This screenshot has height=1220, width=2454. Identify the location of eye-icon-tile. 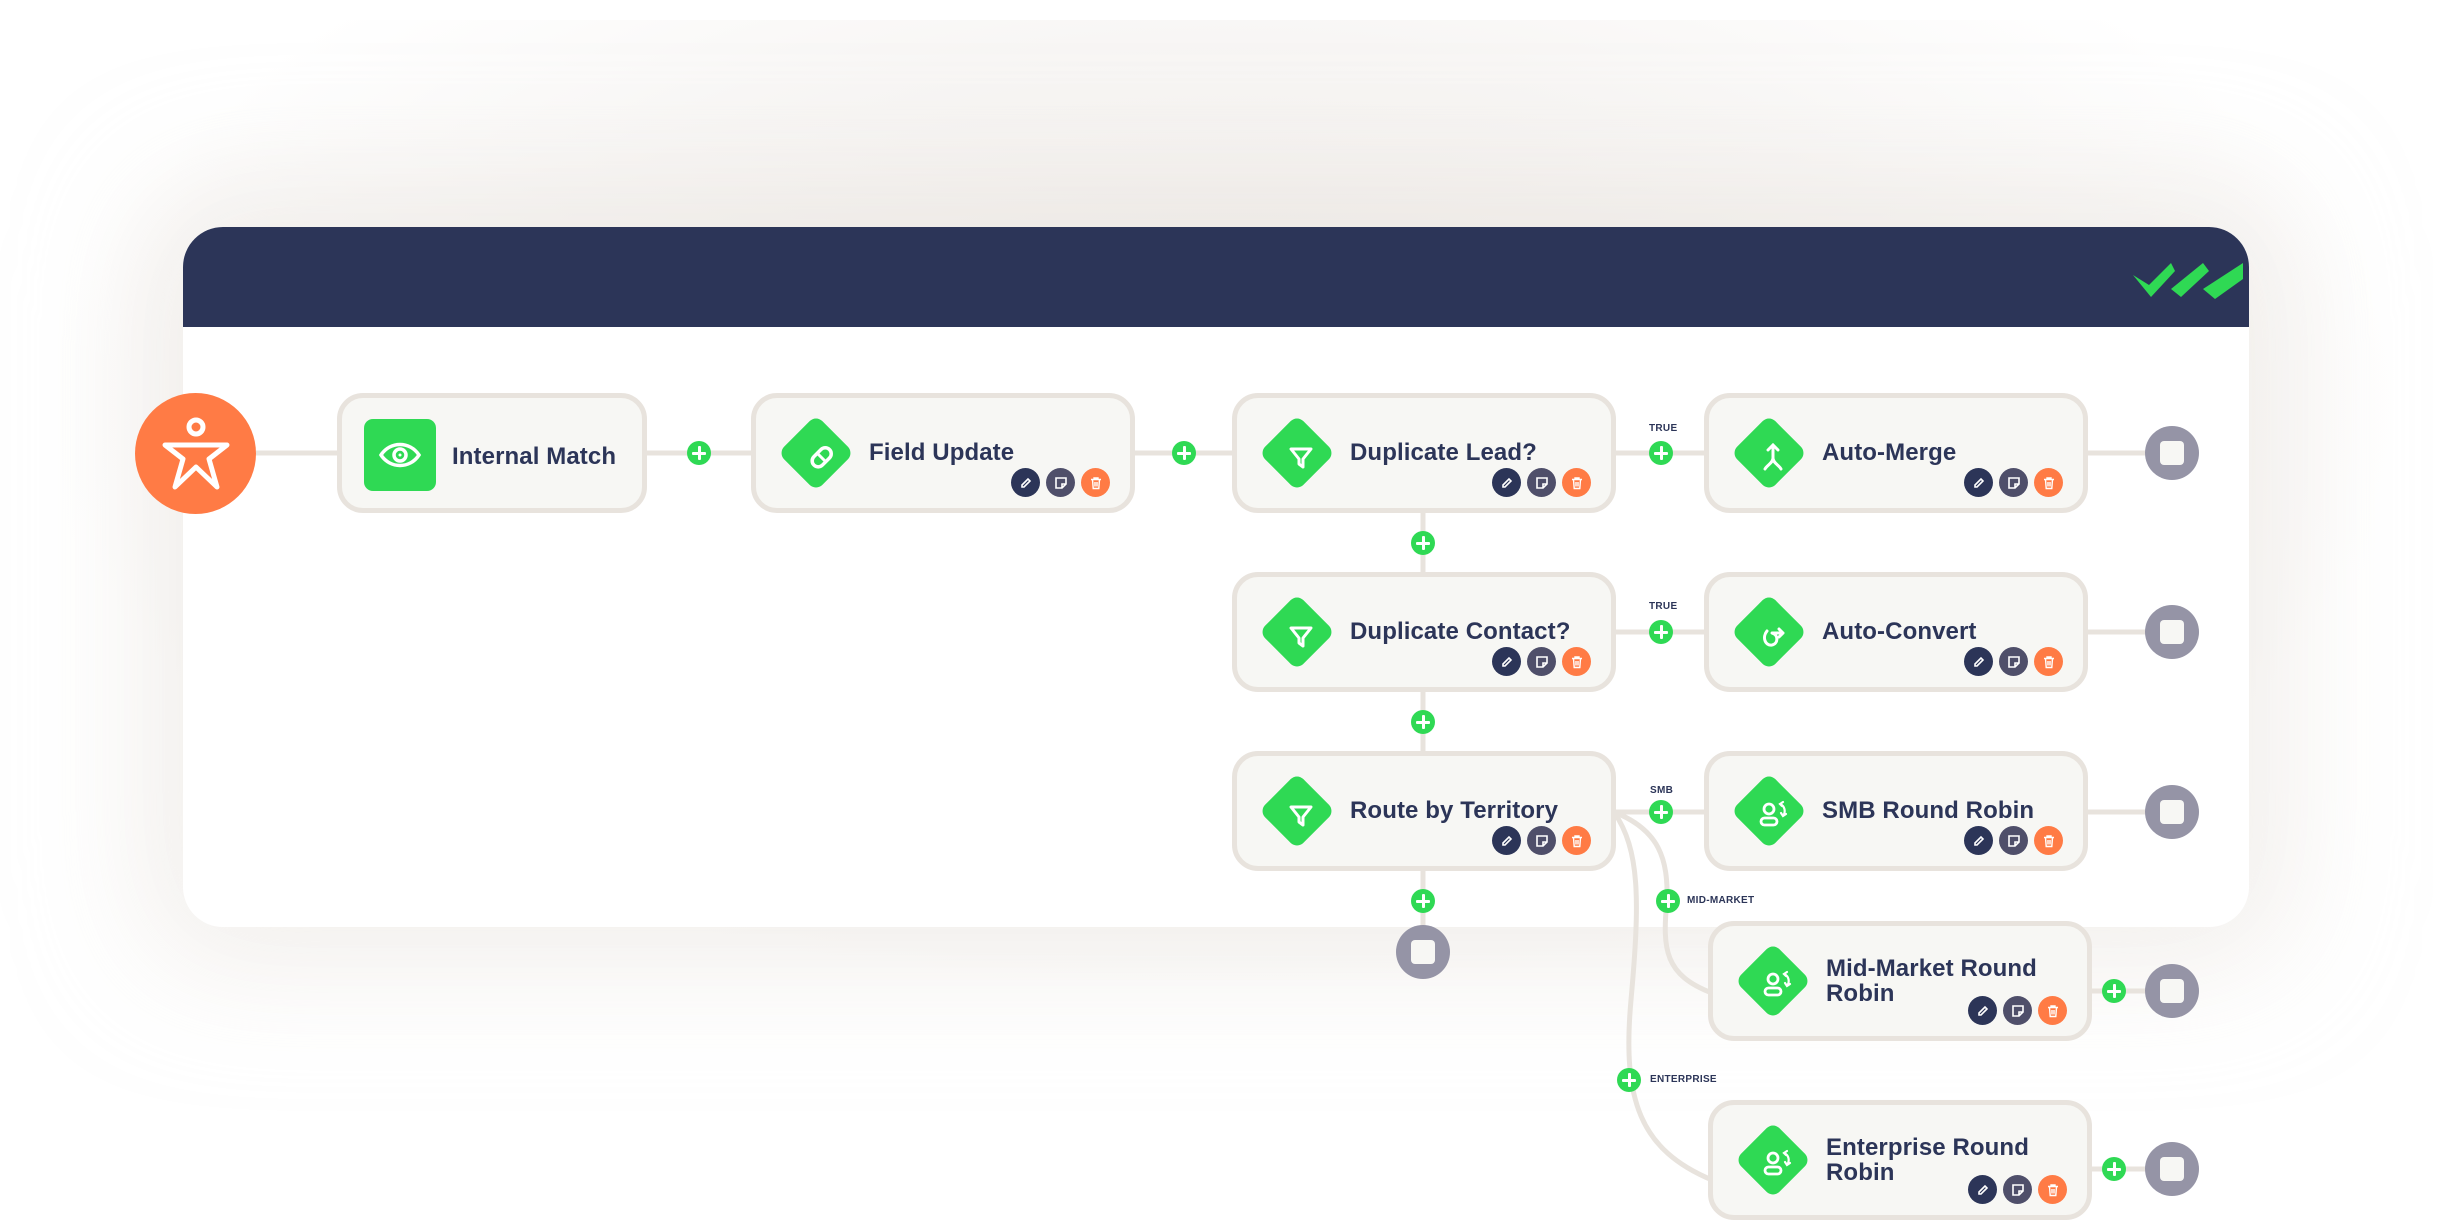
(400, 455).